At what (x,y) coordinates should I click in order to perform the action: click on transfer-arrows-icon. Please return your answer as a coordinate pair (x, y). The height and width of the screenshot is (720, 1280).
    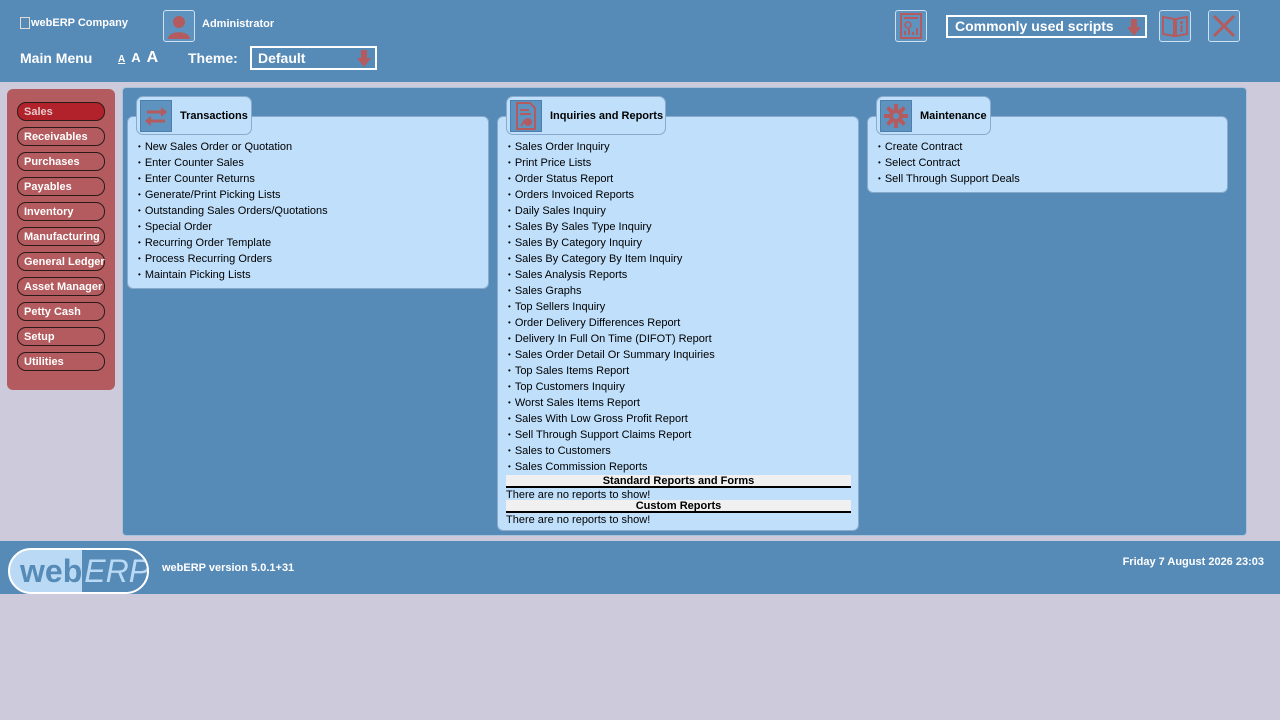
    Looking at the image, I should click on (156, 116).